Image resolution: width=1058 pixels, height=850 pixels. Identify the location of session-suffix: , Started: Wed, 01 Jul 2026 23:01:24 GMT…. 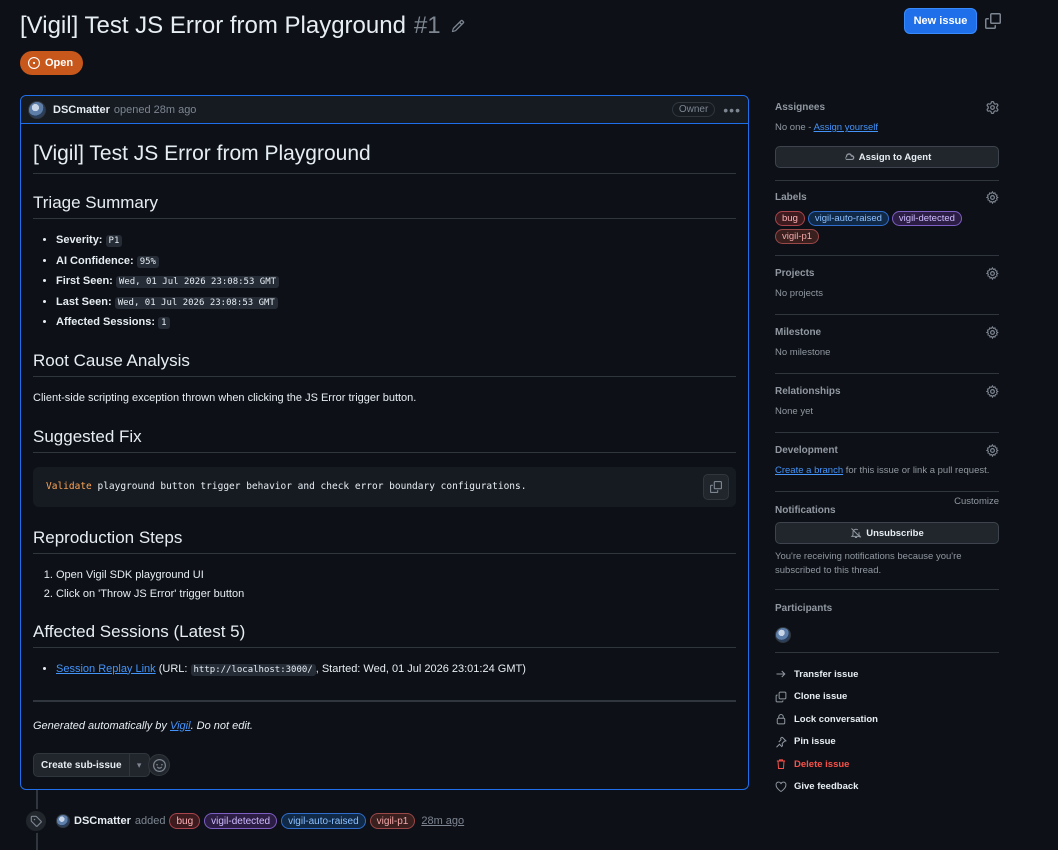
(420, 668).